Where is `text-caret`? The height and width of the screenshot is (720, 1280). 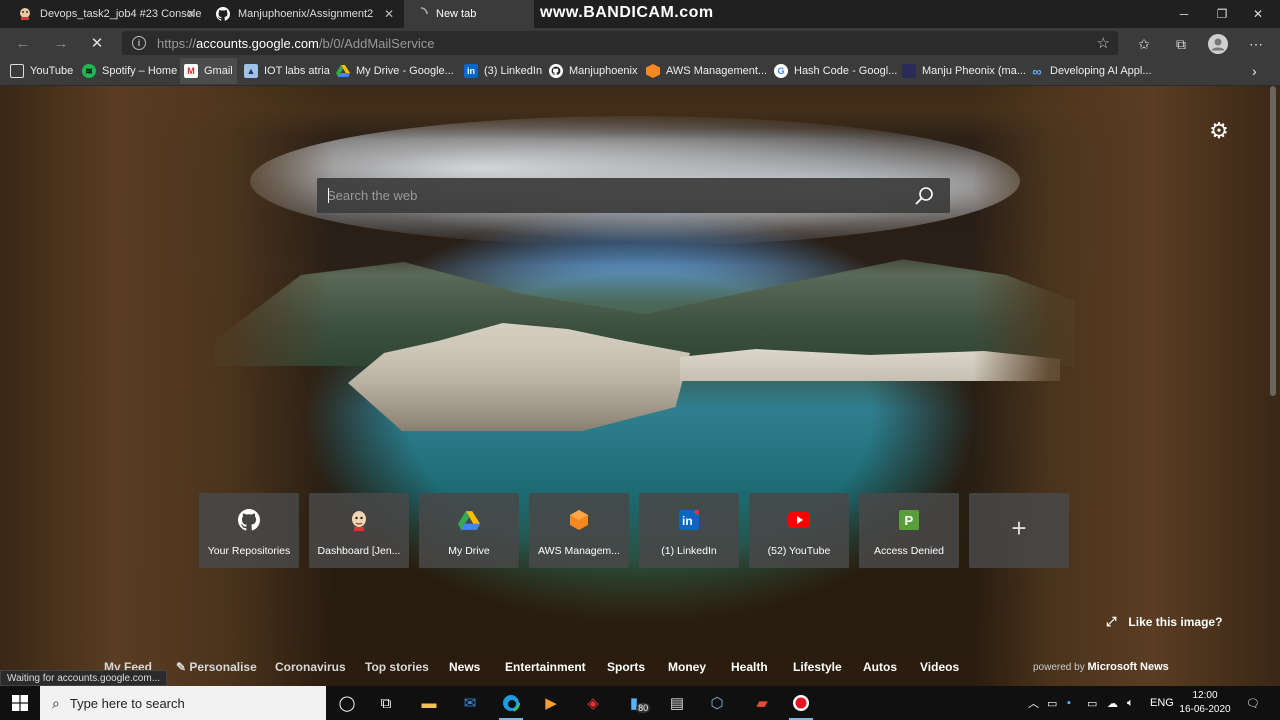 text-caret is located at coordinates (328, 195).